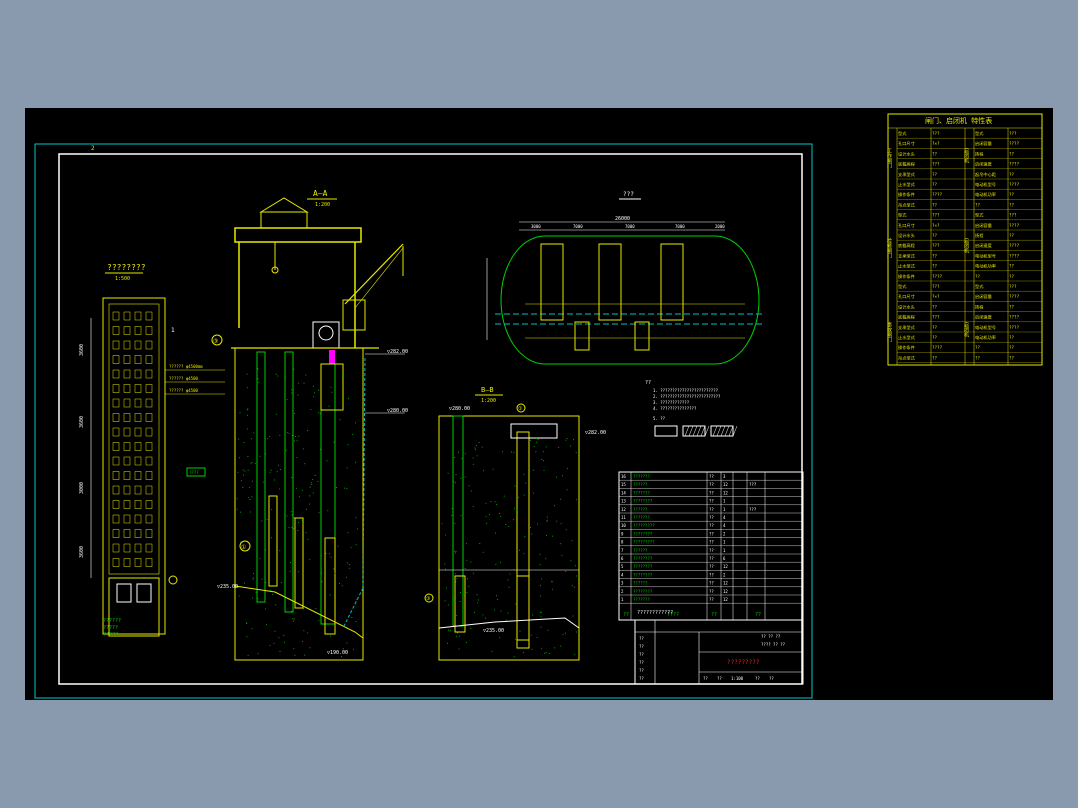 This screenshot has width=1078, height=808. Describe the element at coordinates (641, 492) in the screenshot. I see `parts-table-cell: ???????` at that location.